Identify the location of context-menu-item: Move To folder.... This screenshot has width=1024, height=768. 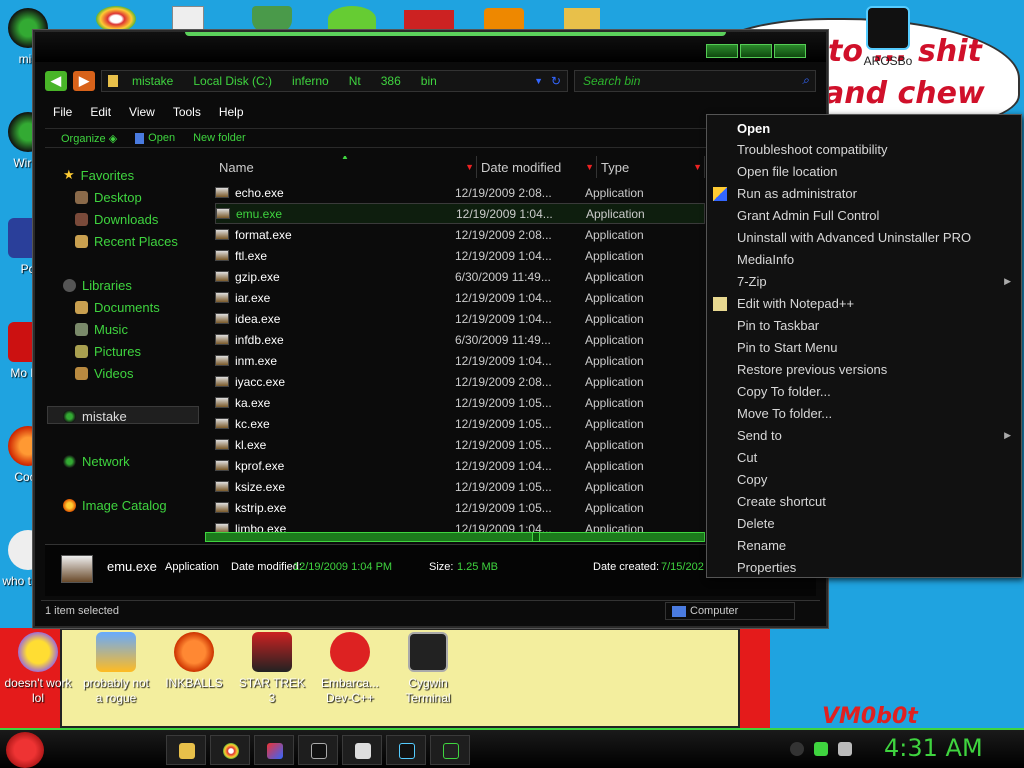
(864, 413).